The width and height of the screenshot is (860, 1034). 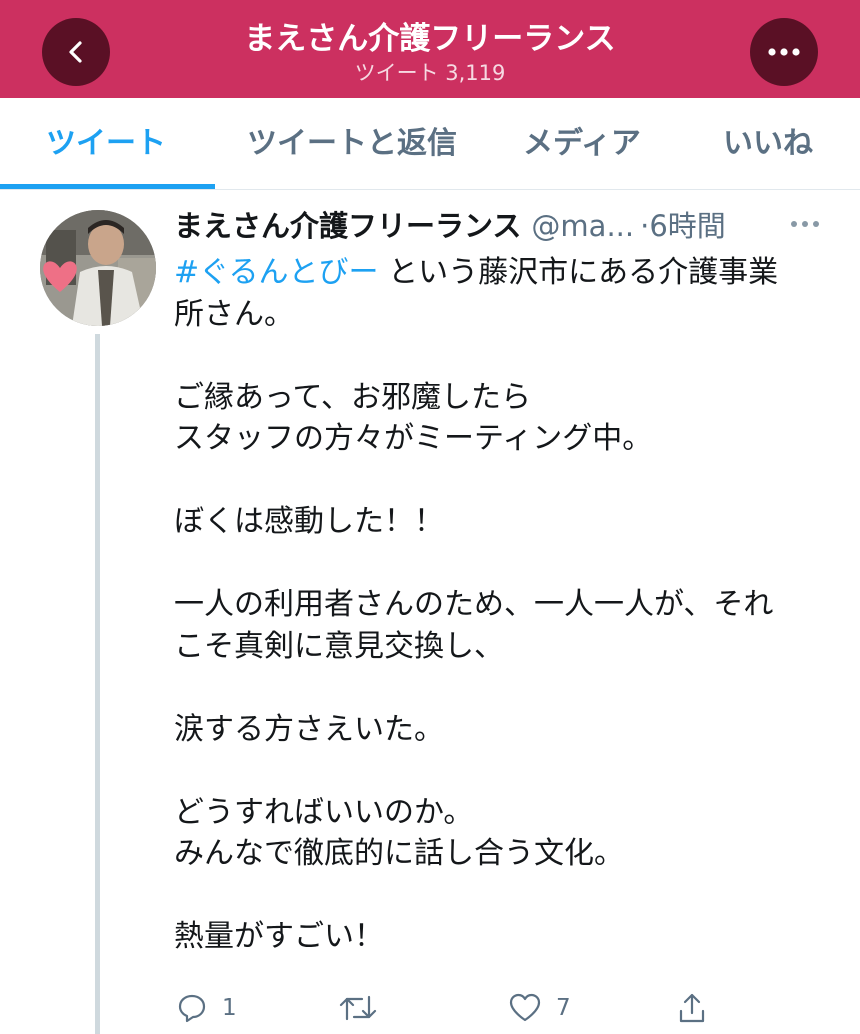 What do you see at coordinates (309, 521) in the screenshot?
I see `tweet-text-line: ぼくは感動した！！` at bounding box center [309, 521].